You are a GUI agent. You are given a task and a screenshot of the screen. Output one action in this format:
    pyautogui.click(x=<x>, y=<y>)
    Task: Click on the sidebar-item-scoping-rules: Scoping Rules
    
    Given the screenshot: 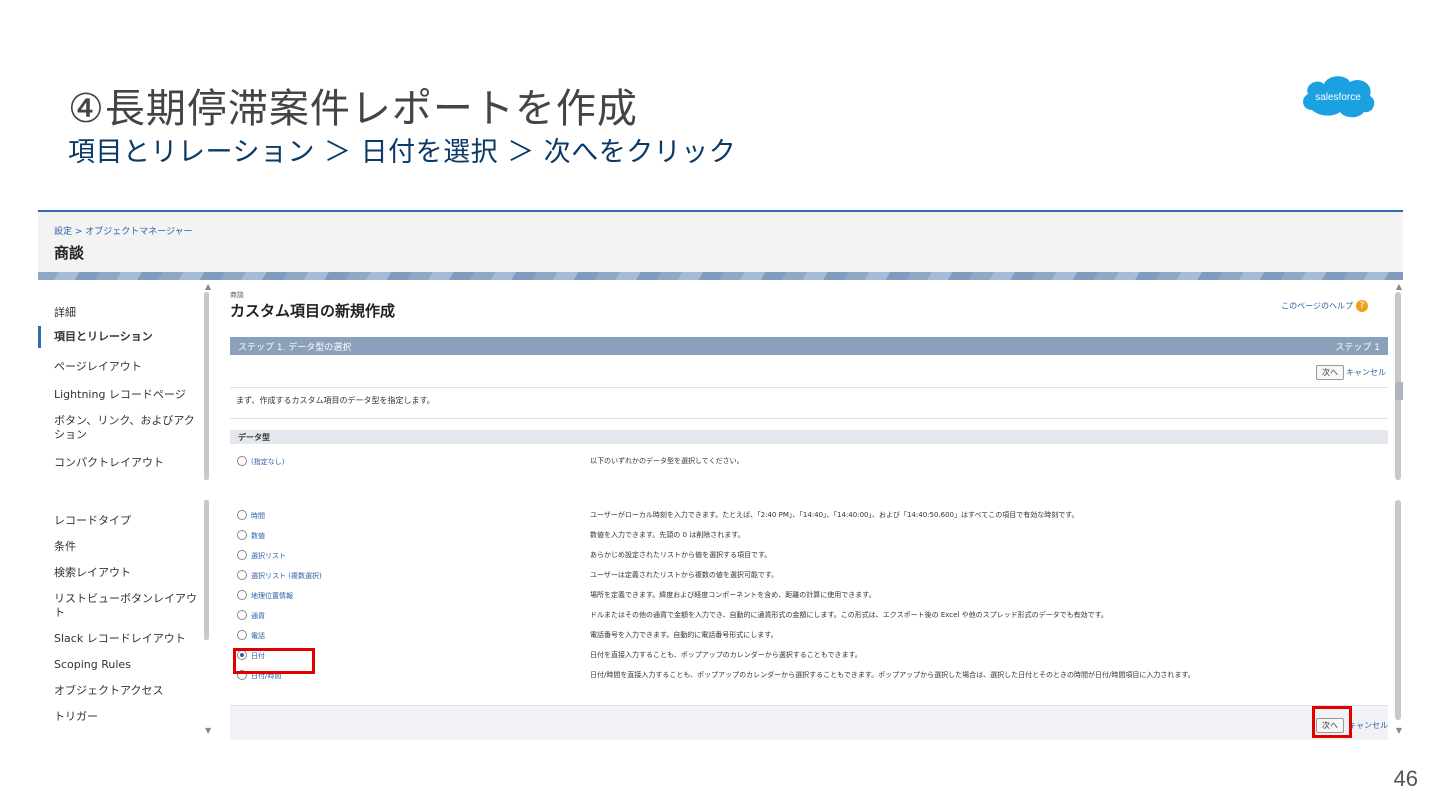 What is the action you would take?
    pyautogui.click(x=123, y=665)
    